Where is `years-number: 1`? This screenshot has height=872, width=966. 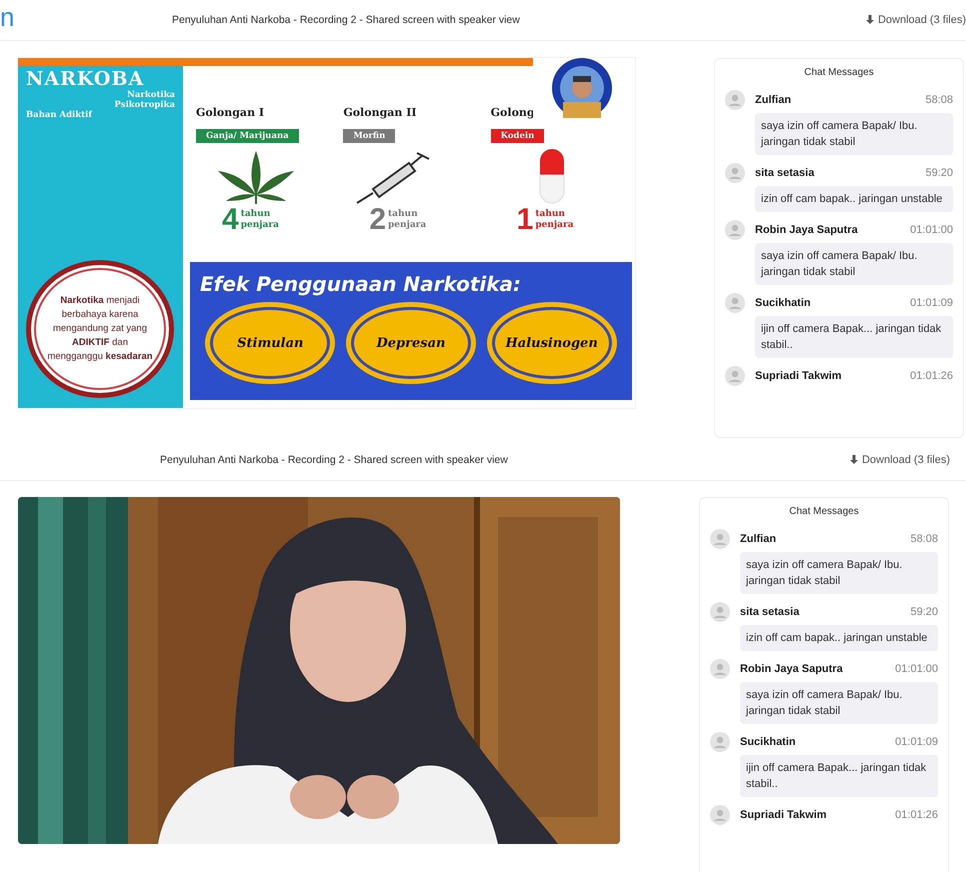
years-number: 1 is located at coordinates (525, 220).